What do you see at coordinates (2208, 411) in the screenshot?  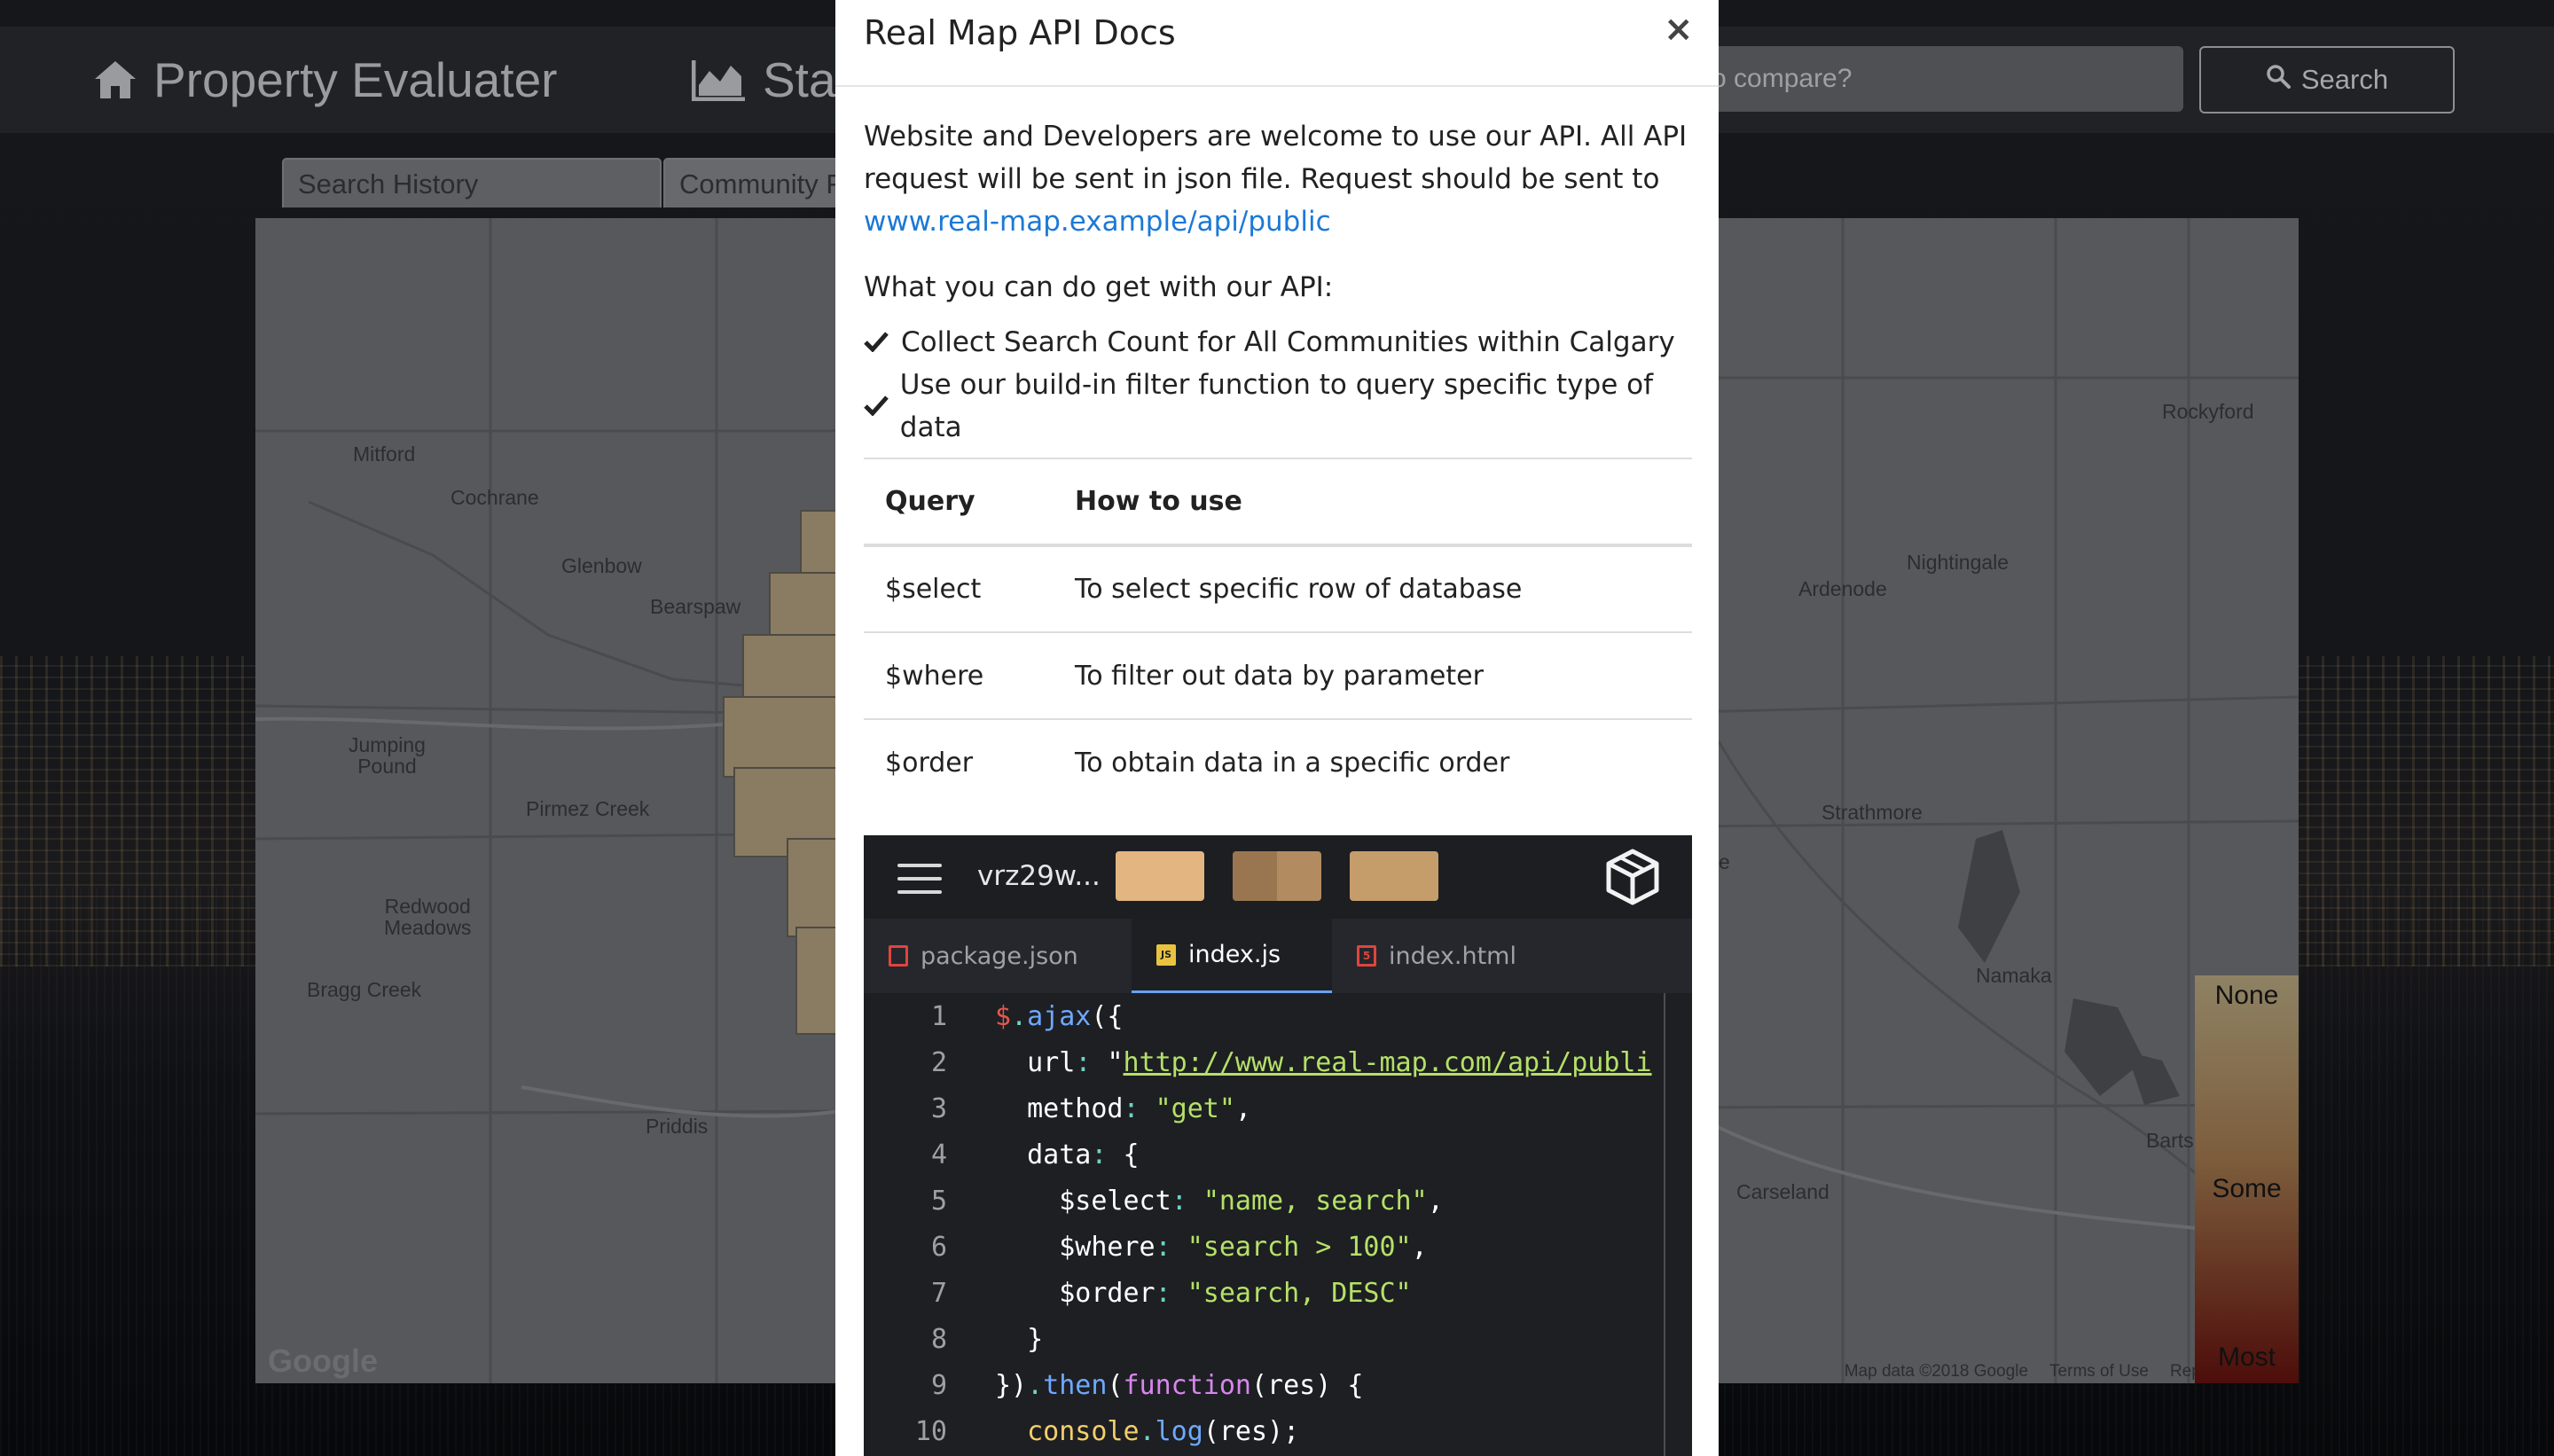 I see `map-place-label: Rockyford` at bounding box center [2208, 411].